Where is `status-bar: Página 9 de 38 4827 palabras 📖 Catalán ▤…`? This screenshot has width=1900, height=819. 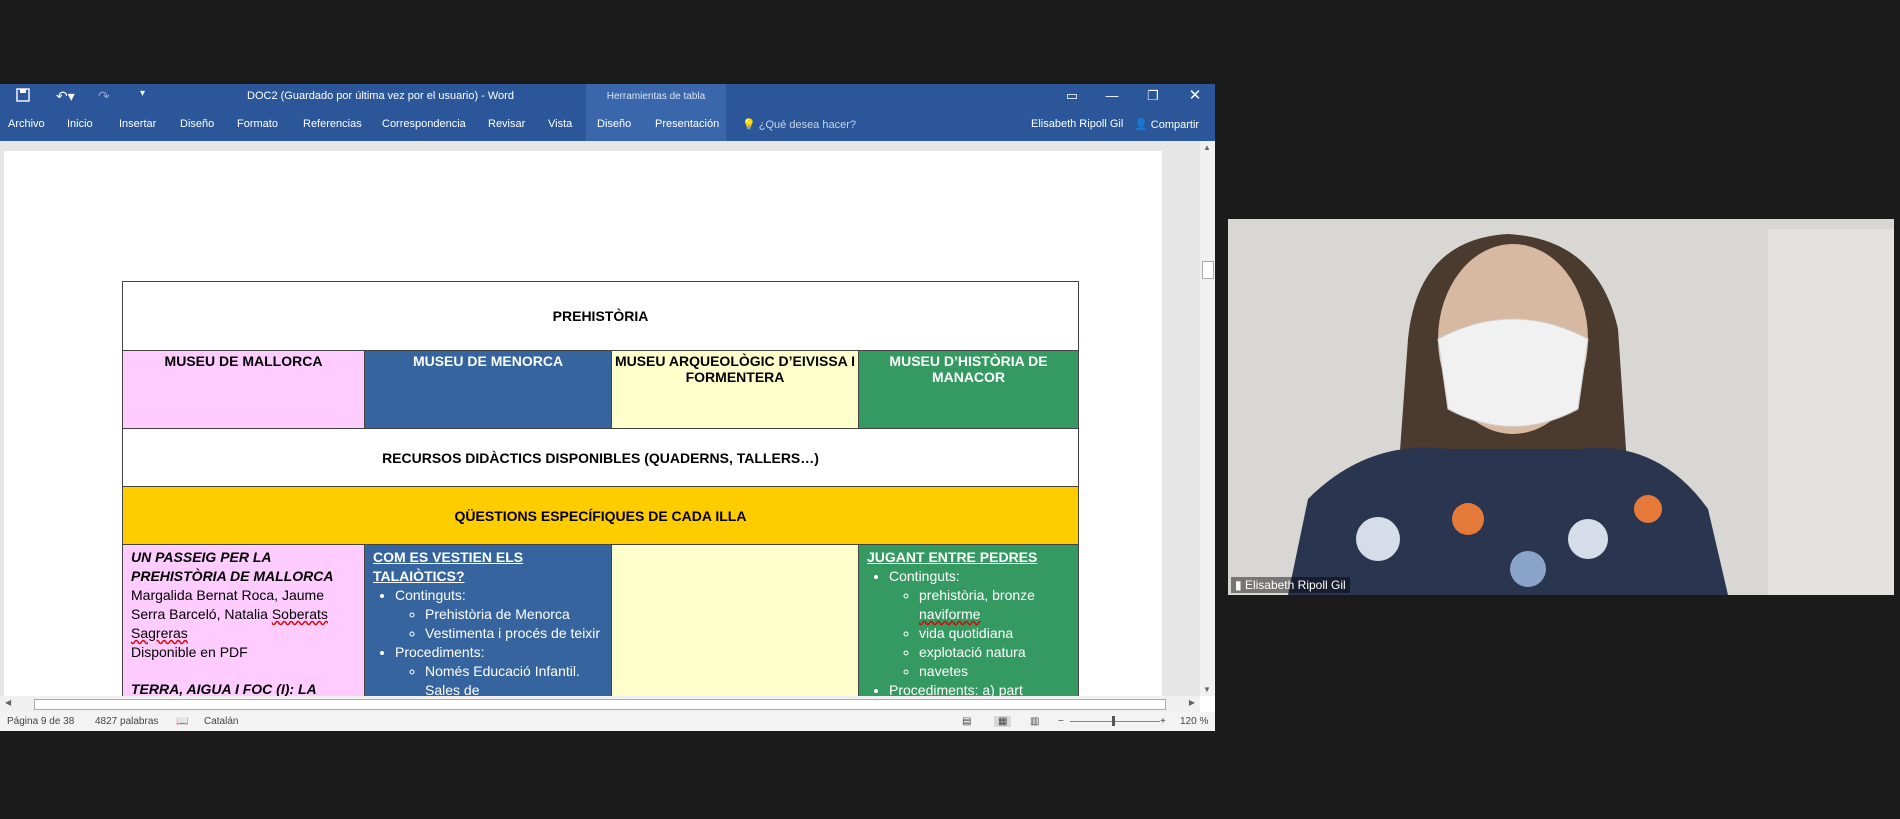
status-bar: Página 9 de 38 4827 palabras 📖 Catalán ▤… is located at coordinates (607, 721).